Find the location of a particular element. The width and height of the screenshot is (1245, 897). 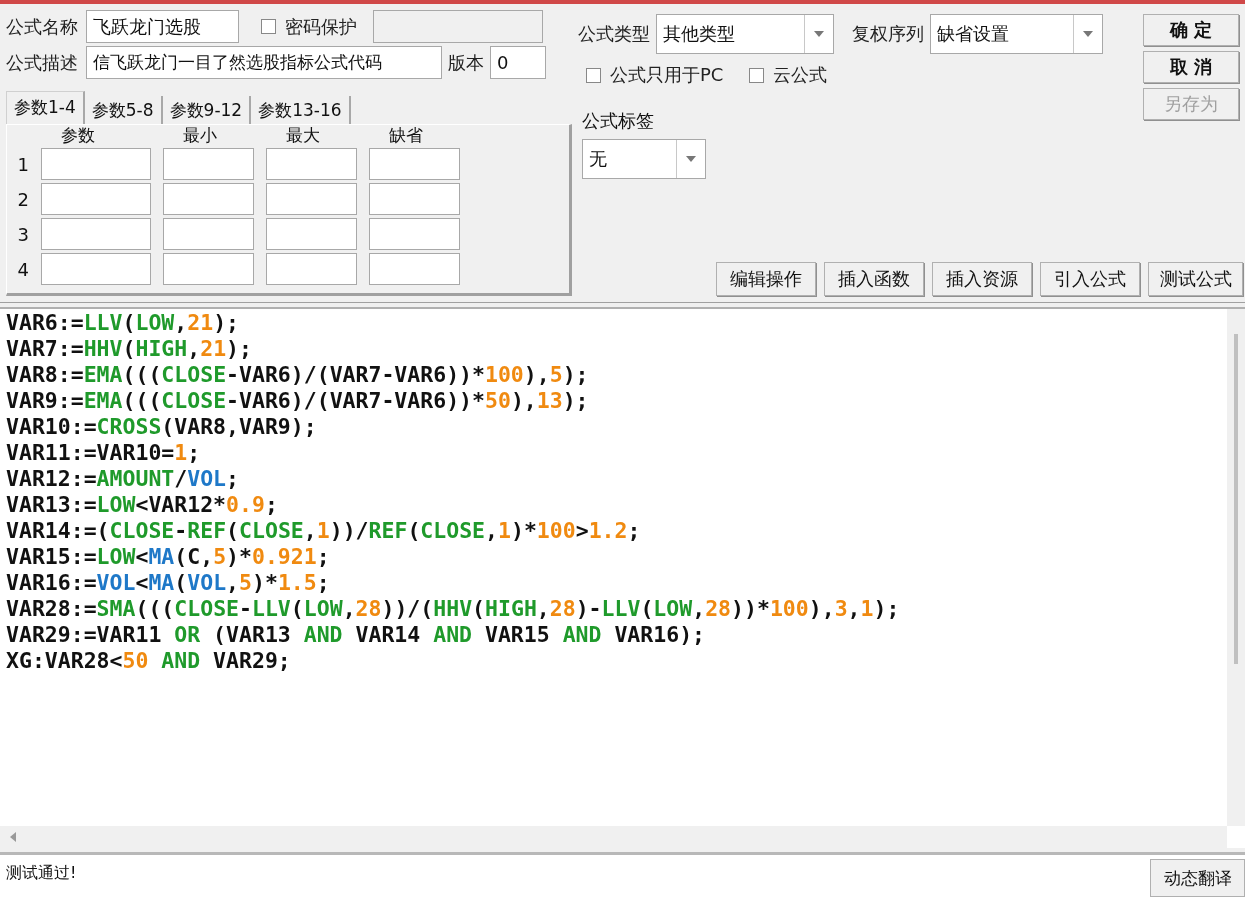

code-line: VAR9:=EMA(((CLOSE-VAR6)/(VAR7-VAR6))*50),13); is located at coordinates (297, 400).